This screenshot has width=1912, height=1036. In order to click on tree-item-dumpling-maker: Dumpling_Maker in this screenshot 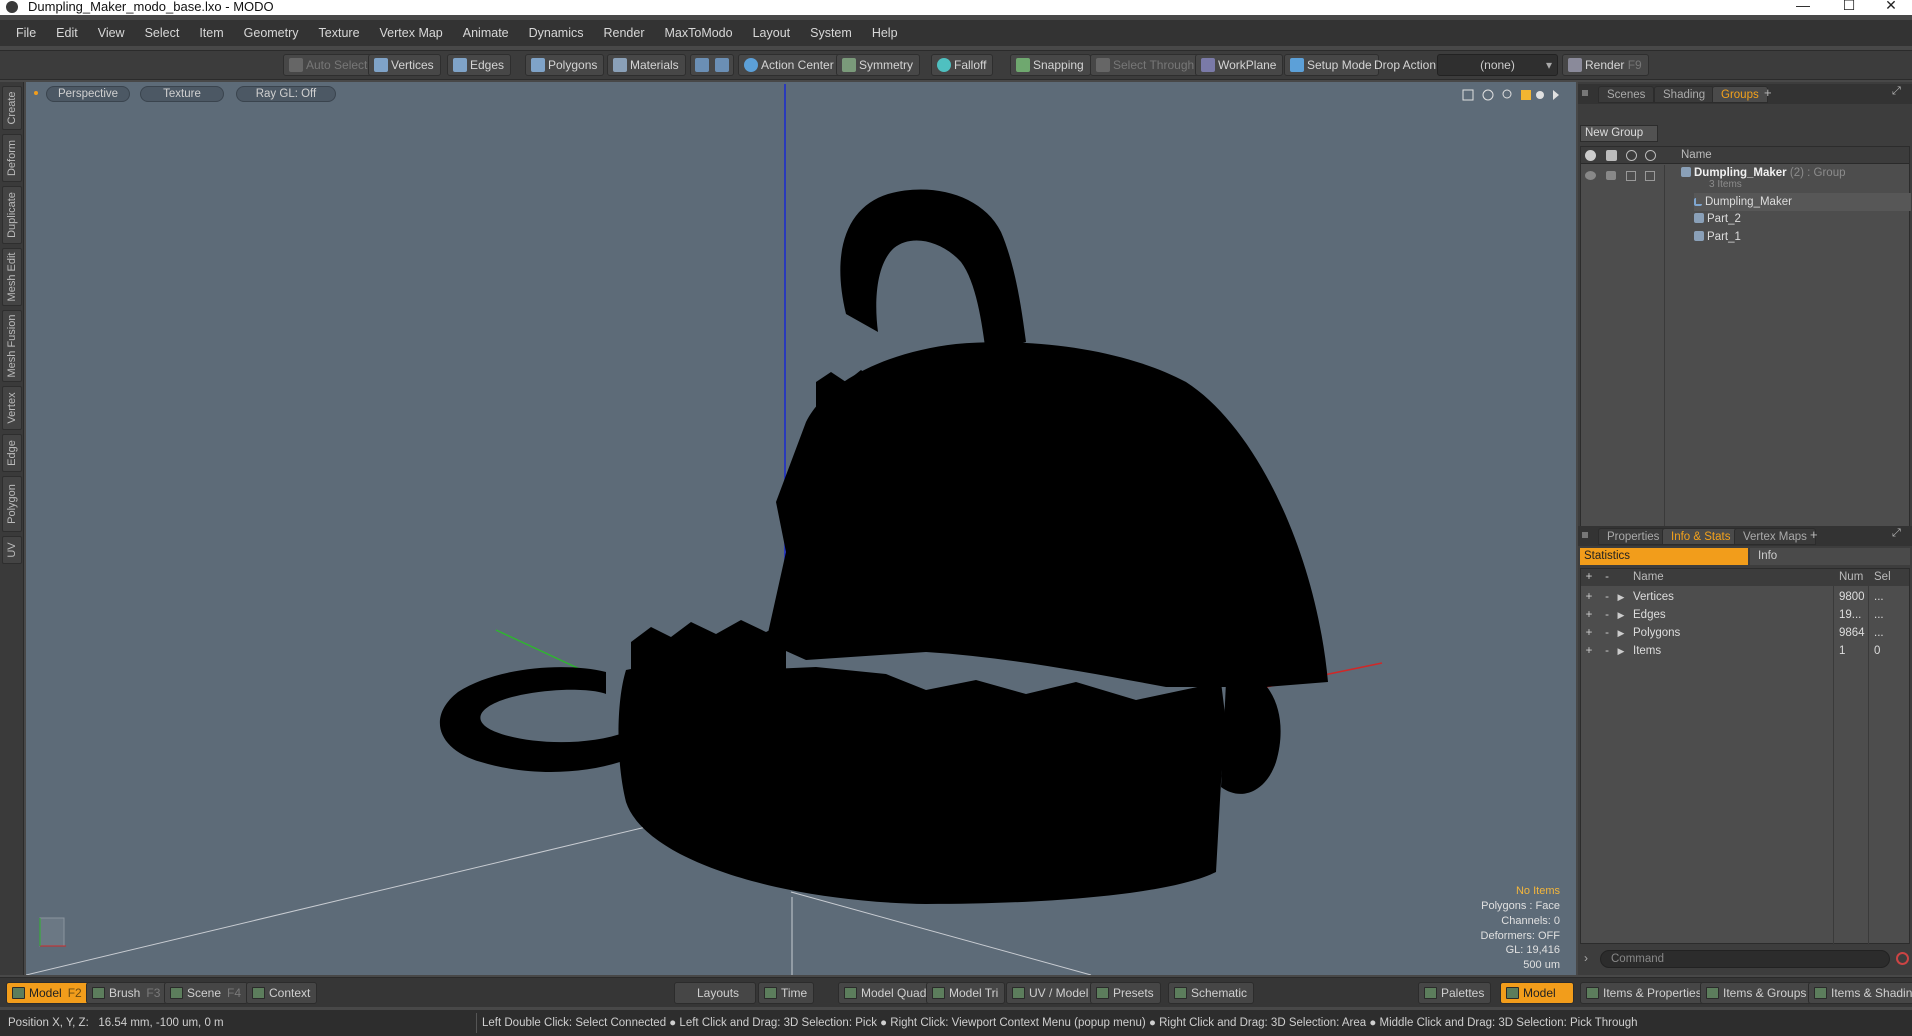, I will do `click(1802, 202)`.